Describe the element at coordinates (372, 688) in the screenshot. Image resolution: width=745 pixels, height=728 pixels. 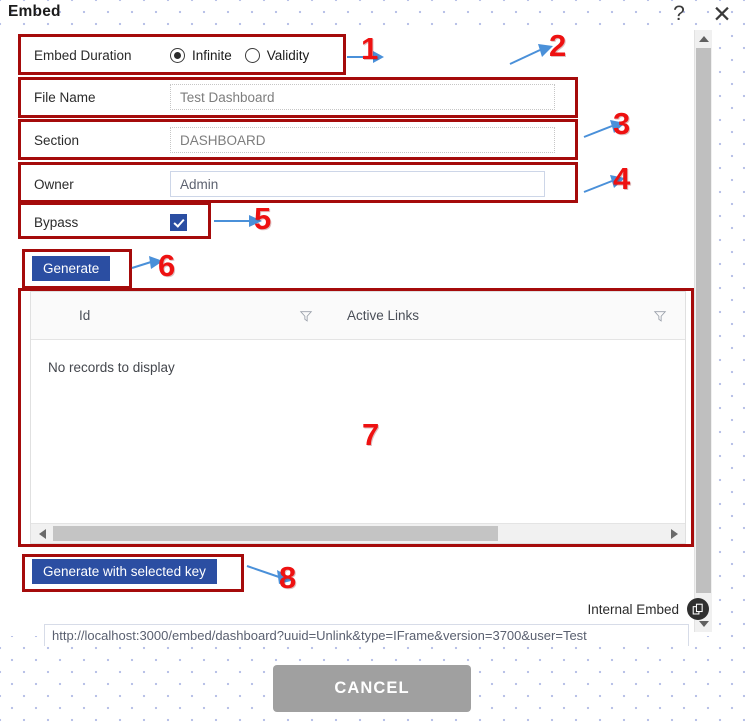
I see `cancel-button: CANCEL` at that location.